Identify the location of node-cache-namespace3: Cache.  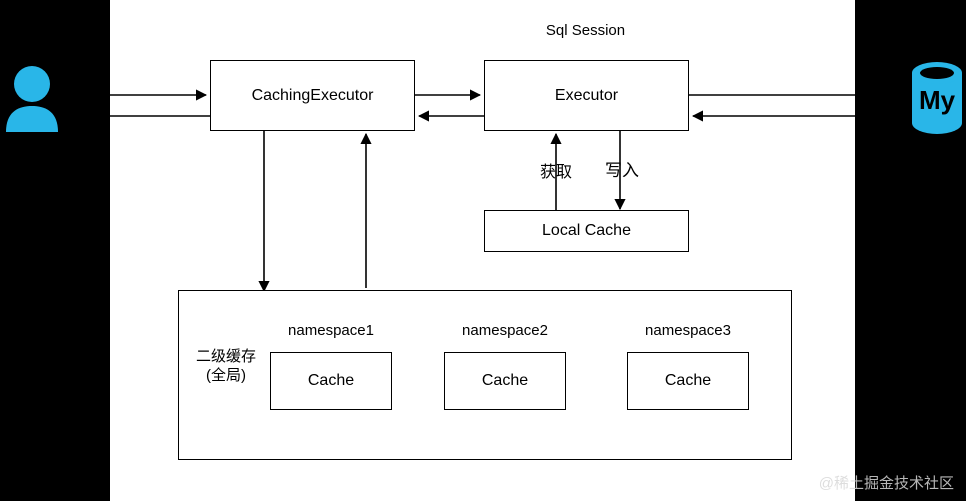
(688, 381).